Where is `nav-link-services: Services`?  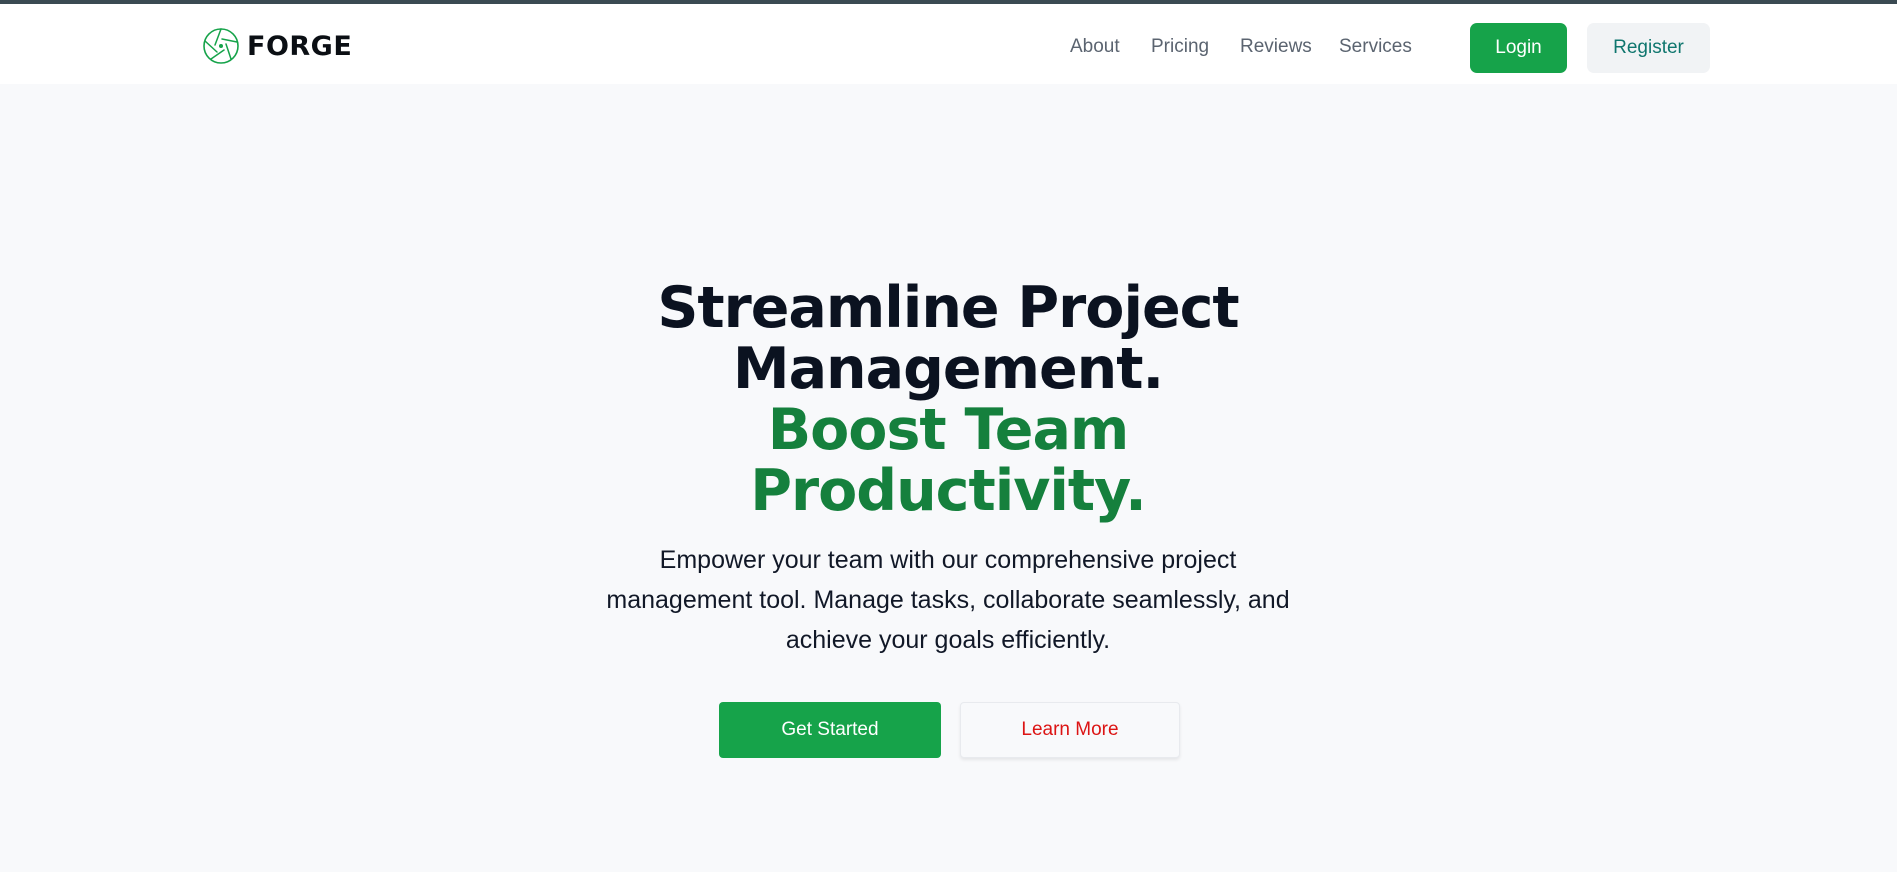
nav-link-services: Services is located at coordinates (1375, 47).